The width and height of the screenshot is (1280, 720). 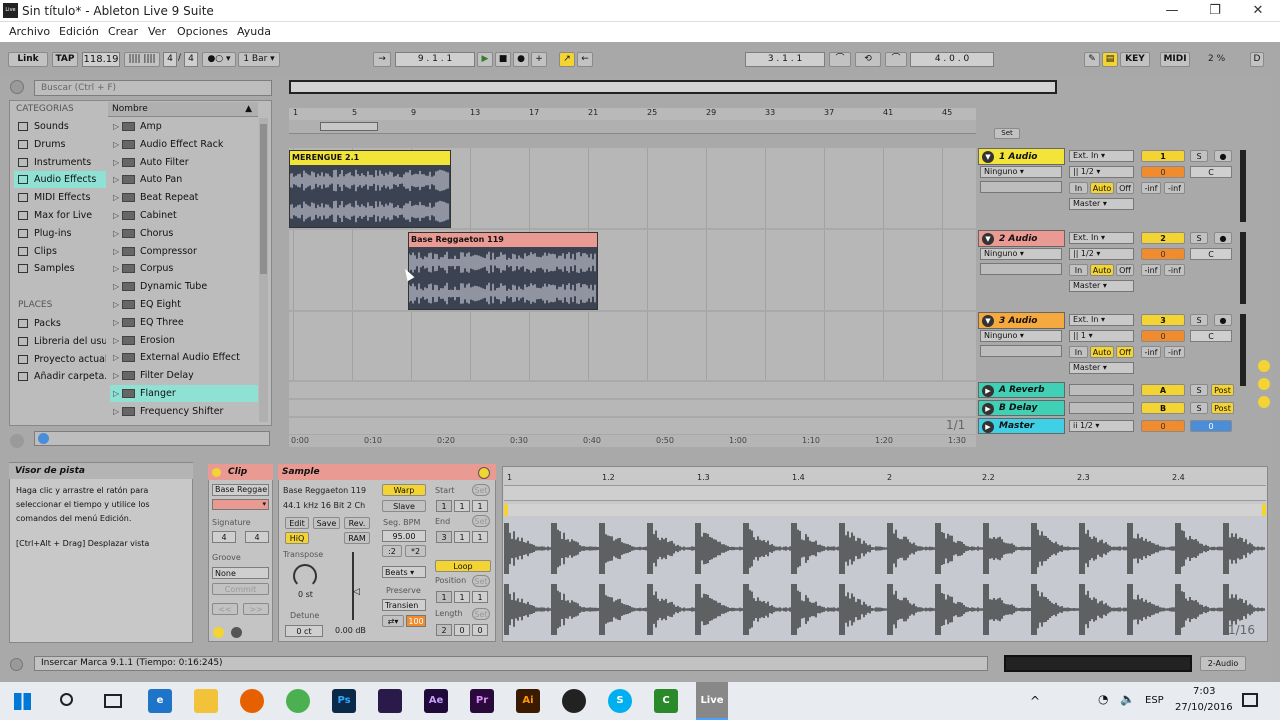 What do you see at coordinates (1102, 270) in the screenshot?
I see `monitor-auto-button: Auto` at bounding box center [1102, 270].